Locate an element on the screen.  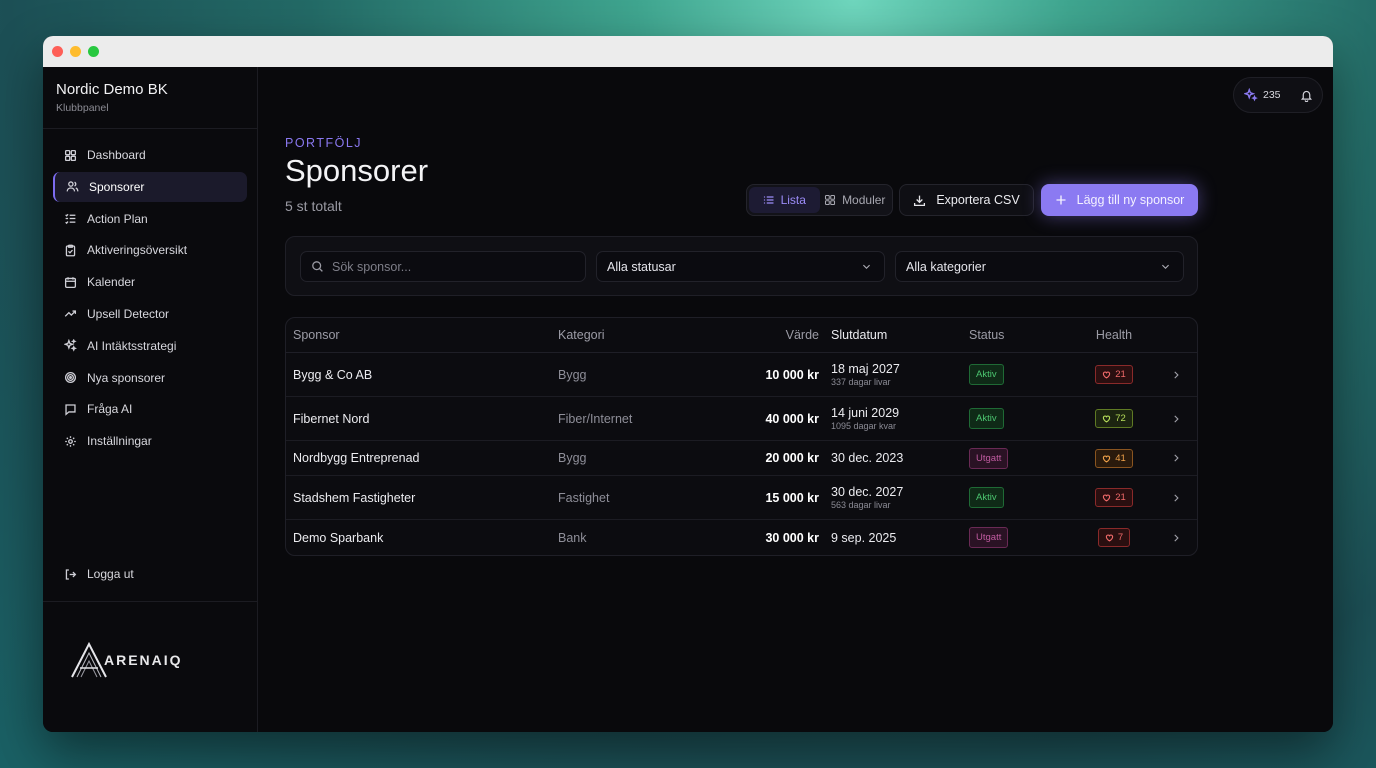
search-icon is located at coordinates (317, 266).